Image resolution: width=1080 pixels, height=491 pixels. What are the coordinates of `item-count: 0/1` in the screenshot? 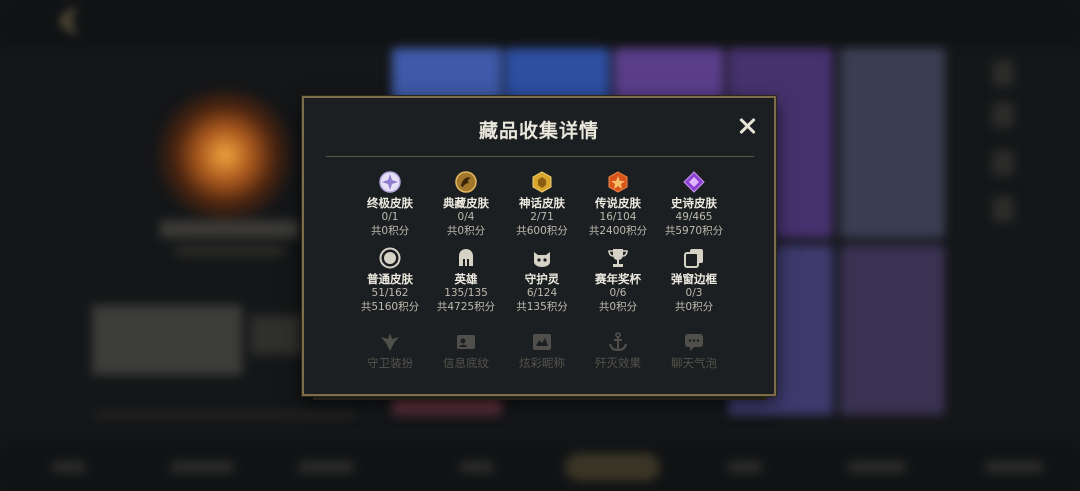 It's located at (390, 217).